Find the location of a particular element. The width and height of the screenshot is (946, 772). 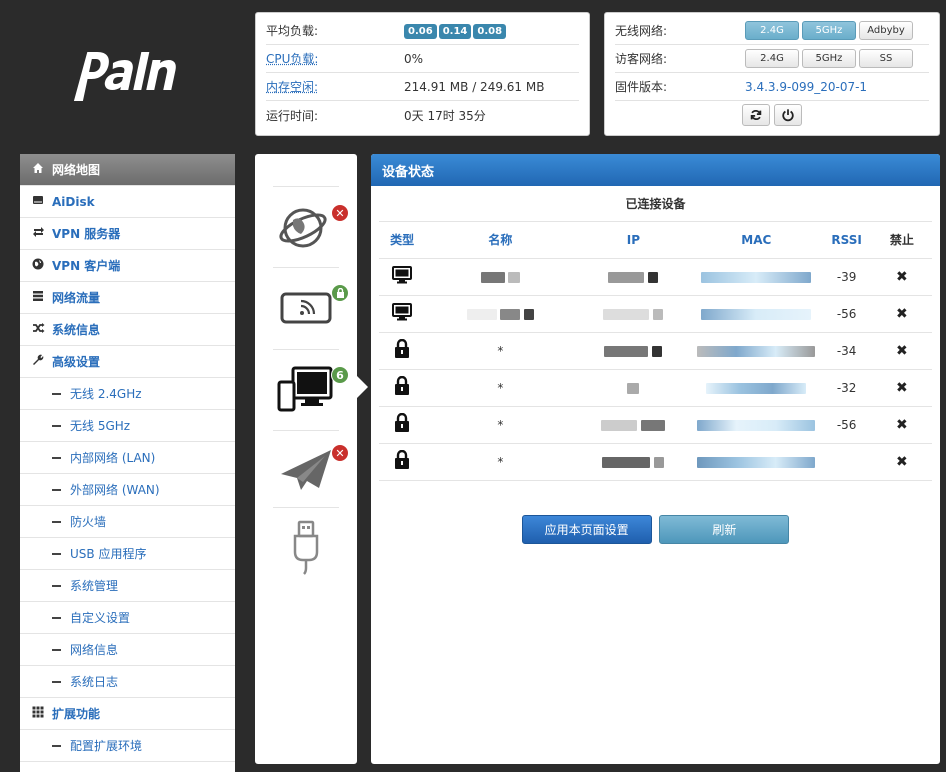

sidebar-item-network-map: 网络地图 is located at coordinates (127, 170).